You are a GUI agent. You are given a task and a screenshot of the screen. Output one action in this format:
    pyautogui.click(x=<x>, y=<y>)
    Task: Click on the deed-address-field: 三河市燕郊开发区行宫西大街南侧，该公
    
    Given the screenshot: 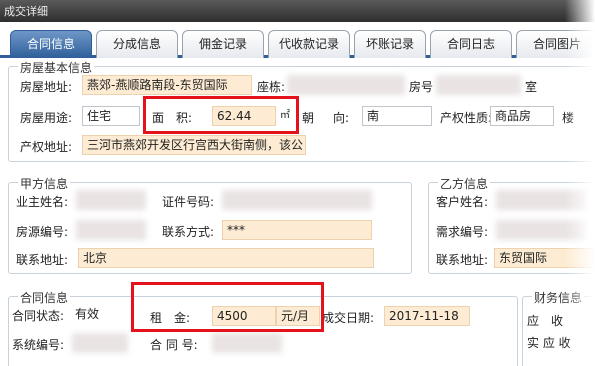 What is the action you would take?
    pyautogui.click(x=194, y=145)
    